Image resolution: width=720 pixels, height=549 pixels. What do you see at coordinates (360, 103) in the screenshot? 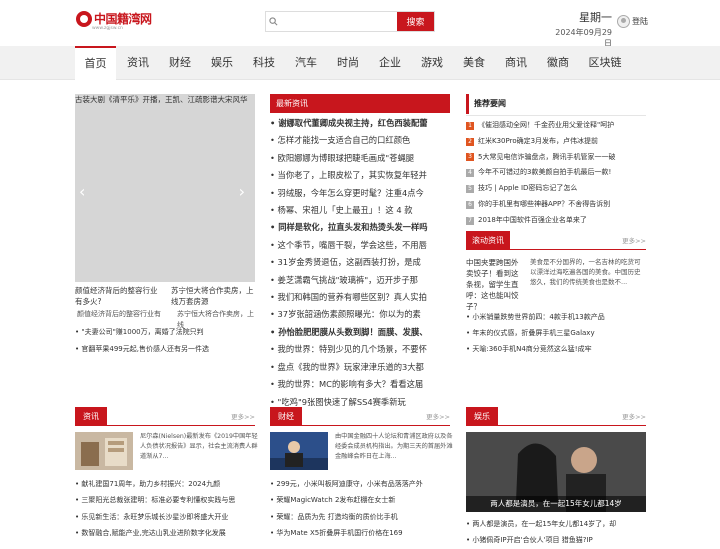
I see `latest-news-header: 最新资讯` at bounding box center [360, 103].